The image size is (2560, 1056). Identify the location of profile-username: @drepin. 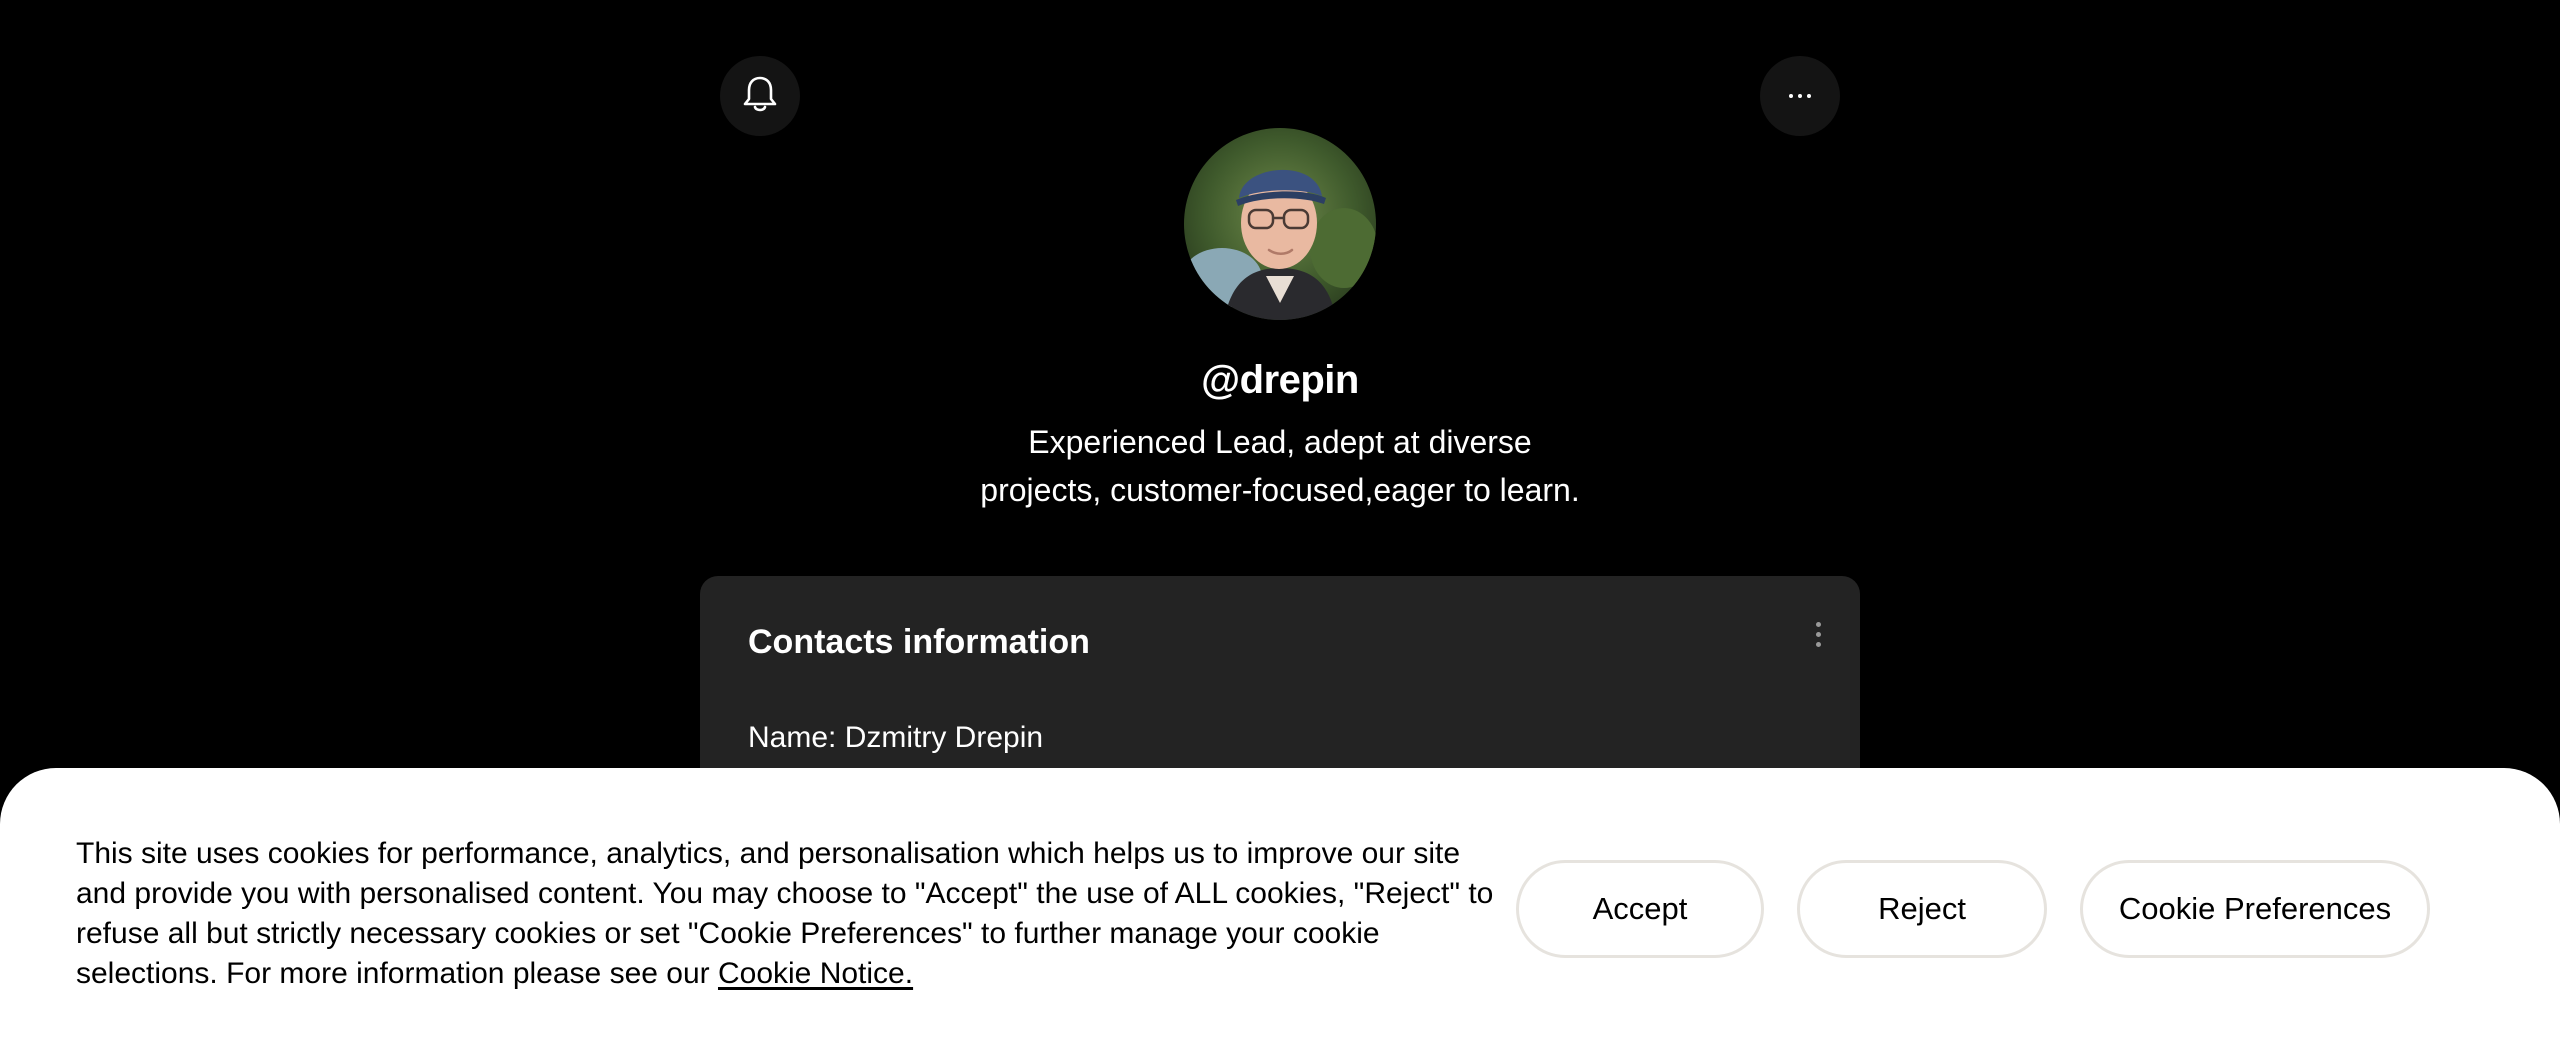
(1280, 380).